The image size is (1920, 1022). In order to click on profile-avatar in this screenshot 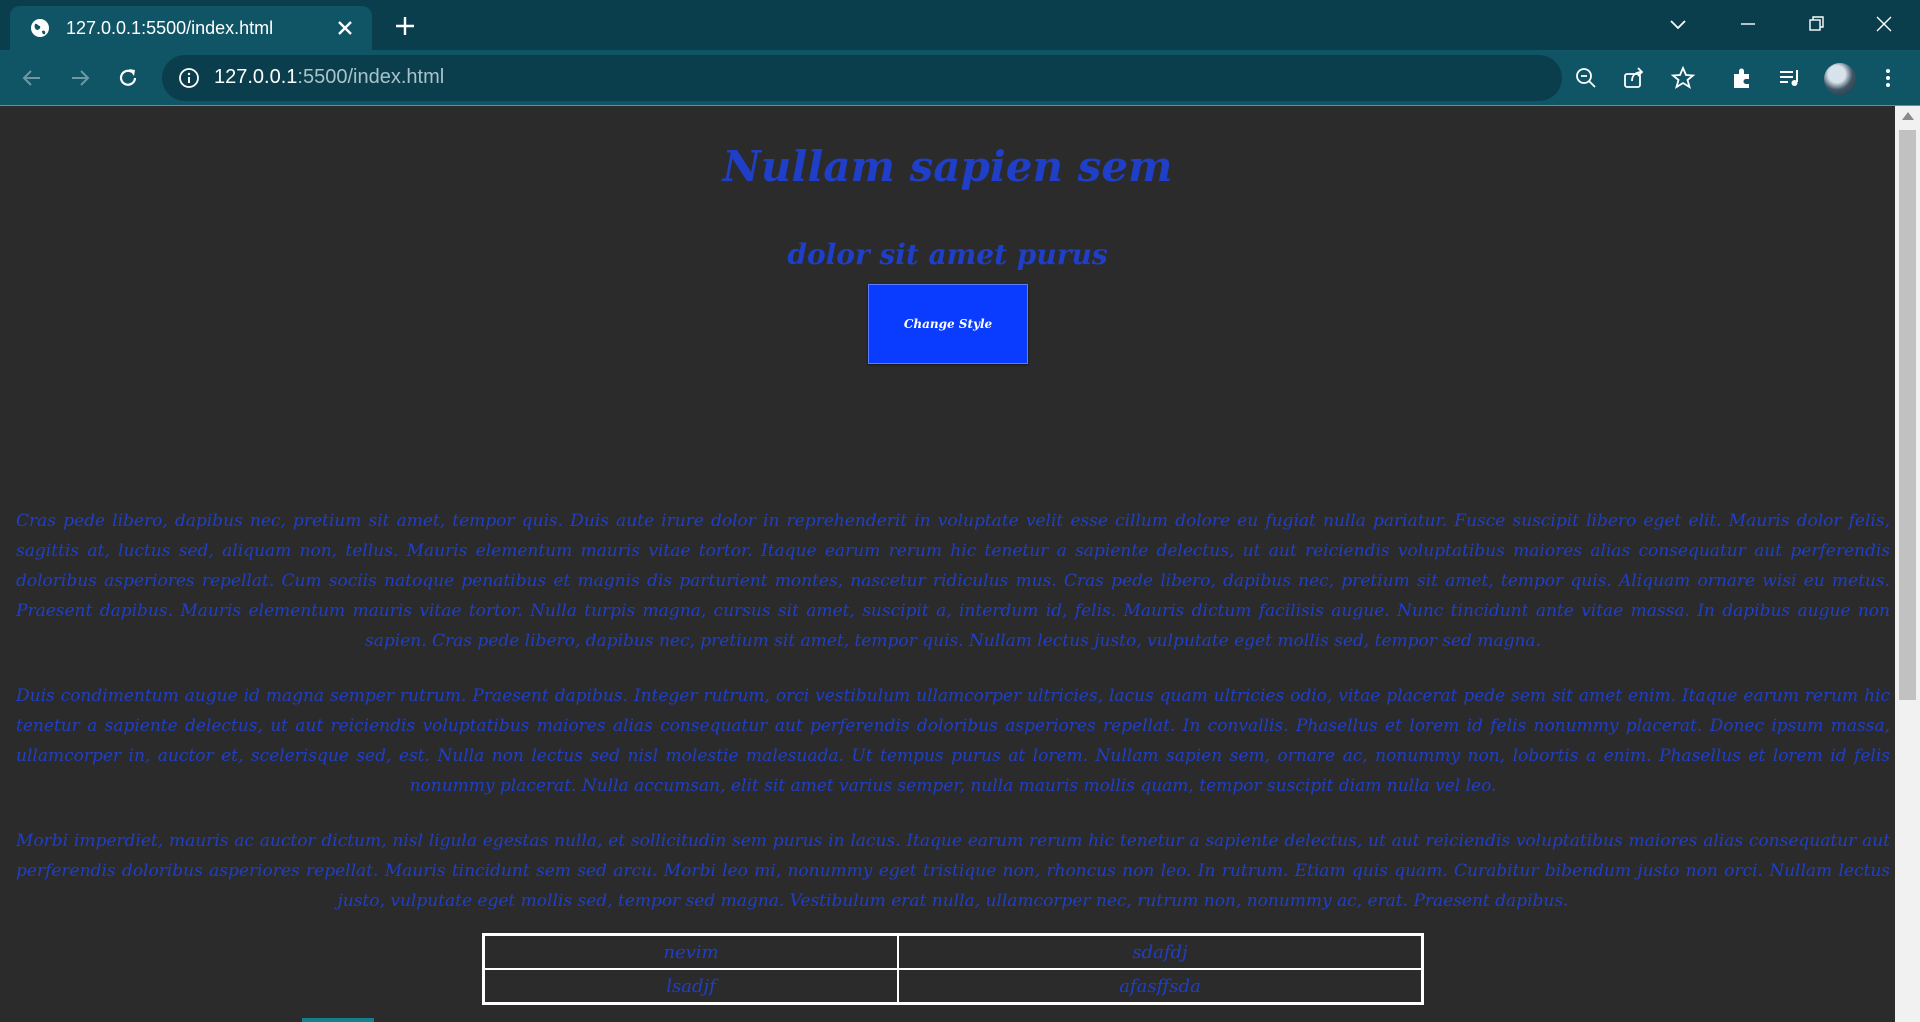, I will do `click(1840, 79)`.